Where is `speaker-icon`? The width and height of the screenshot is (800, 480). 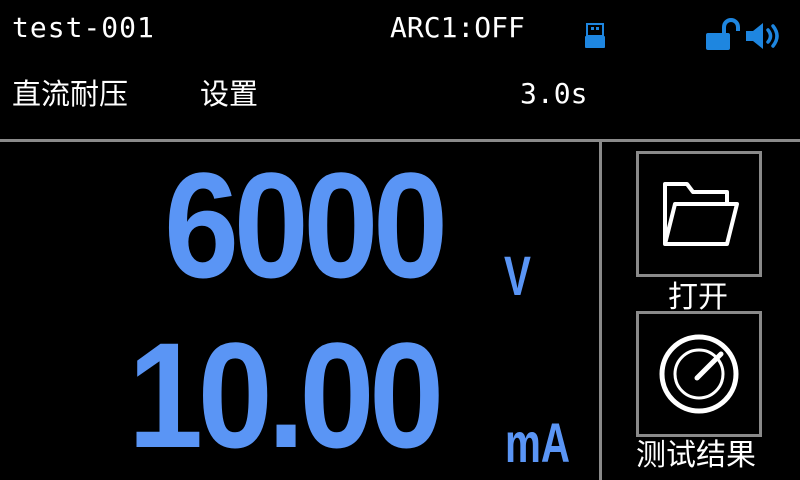 speaker-icon is located at coordinates (764, 36).